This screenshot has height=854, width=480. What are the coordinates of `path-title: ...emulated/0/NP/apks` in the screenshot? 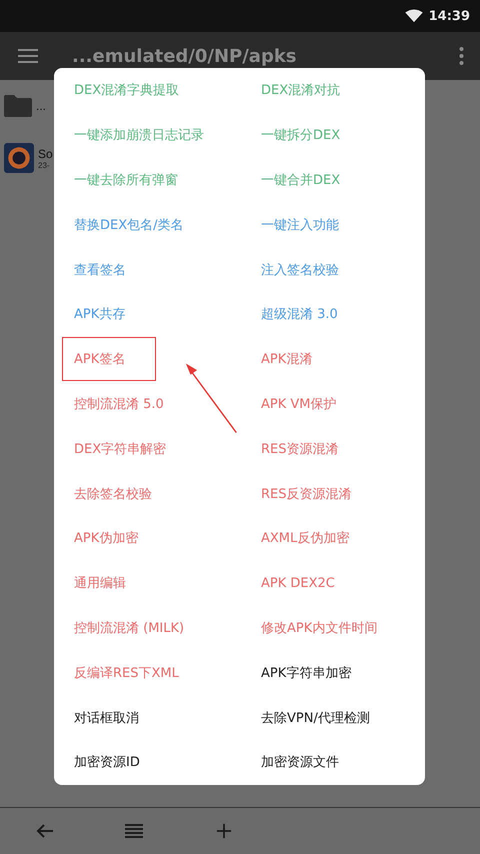 It's located at (185, 56).